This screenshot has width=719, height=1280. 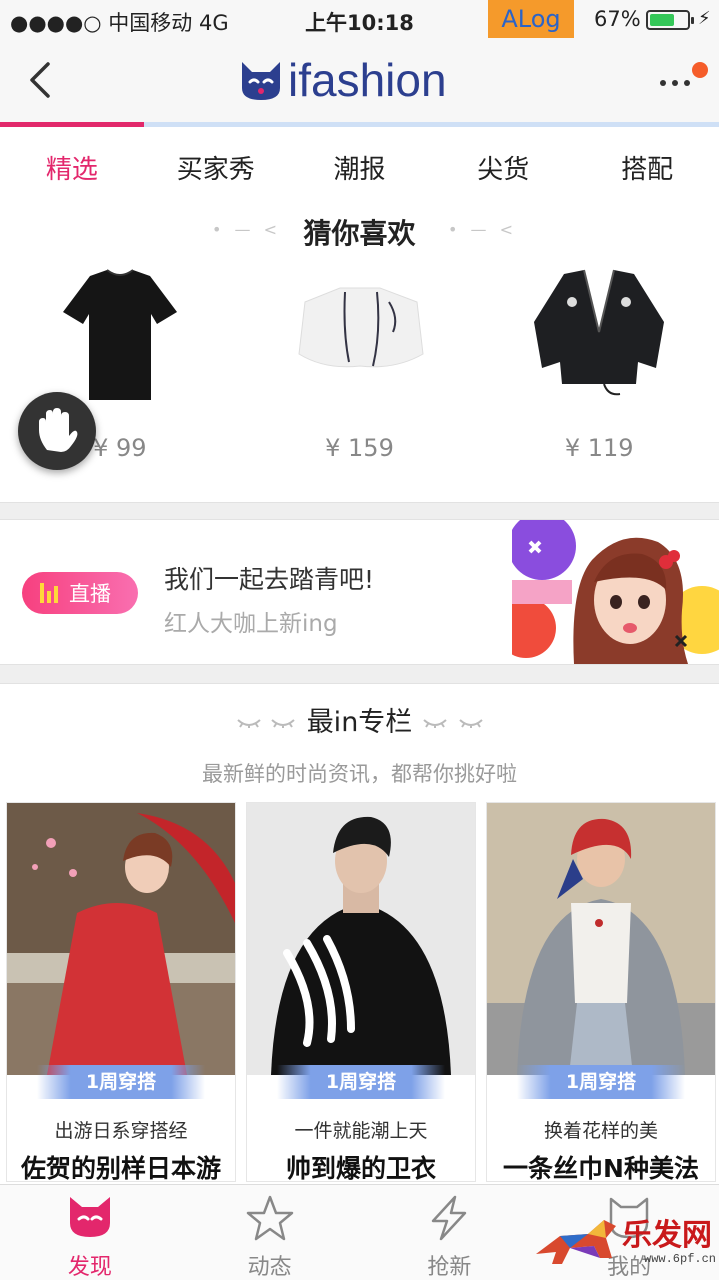 I want to click on feed-icon, so click(x=269, y=1218).